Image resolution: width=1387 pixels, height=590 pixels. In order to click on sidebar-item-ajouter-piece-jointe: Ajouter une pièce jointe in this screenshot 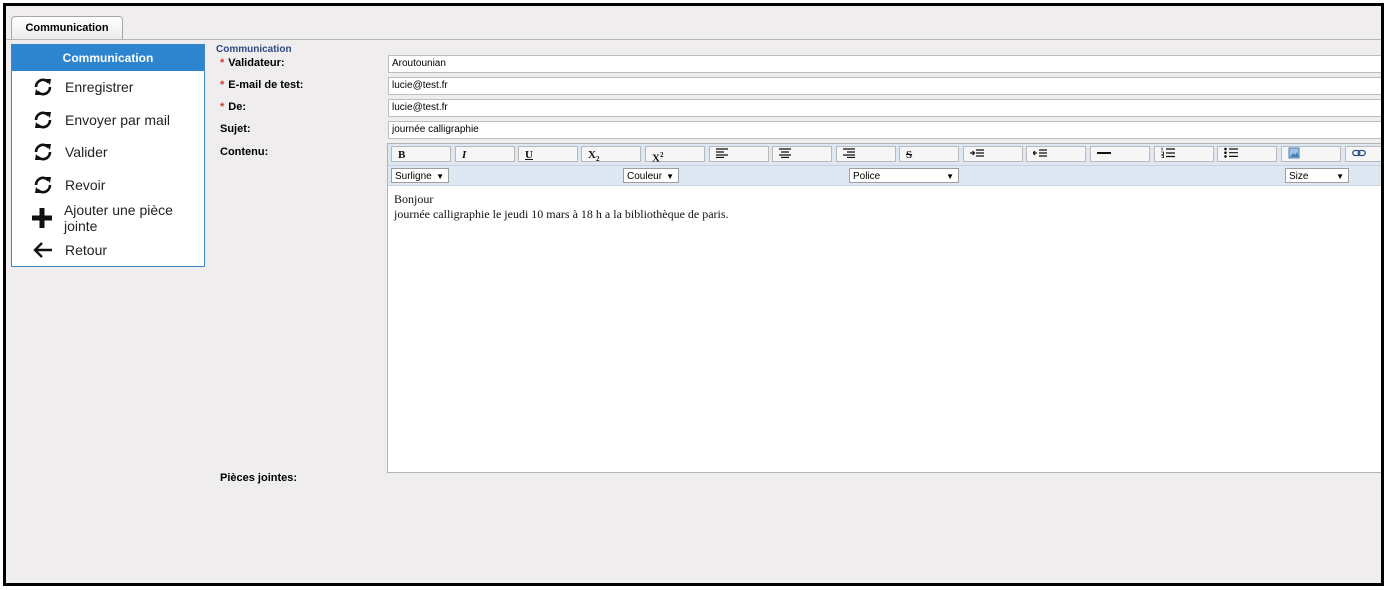, I will do `click(108, 217)`.